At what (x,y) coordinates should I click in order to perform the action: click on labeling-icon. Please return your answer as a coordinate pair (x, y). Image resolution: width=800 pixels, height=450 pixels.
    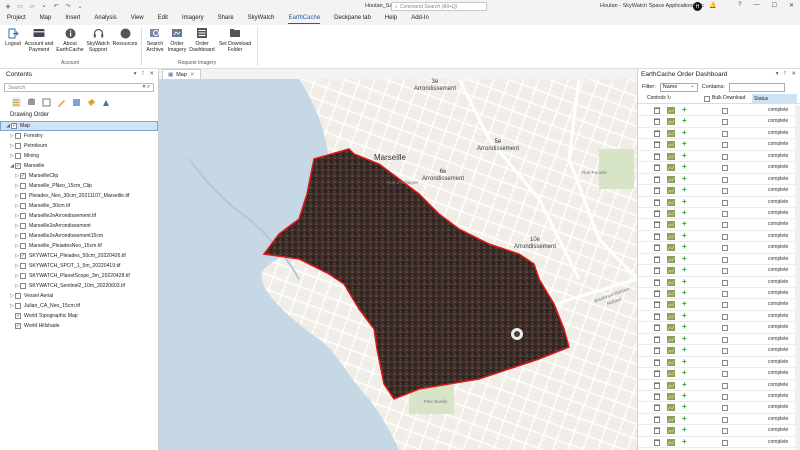
    Looking at the image, I should click on (91, 102).